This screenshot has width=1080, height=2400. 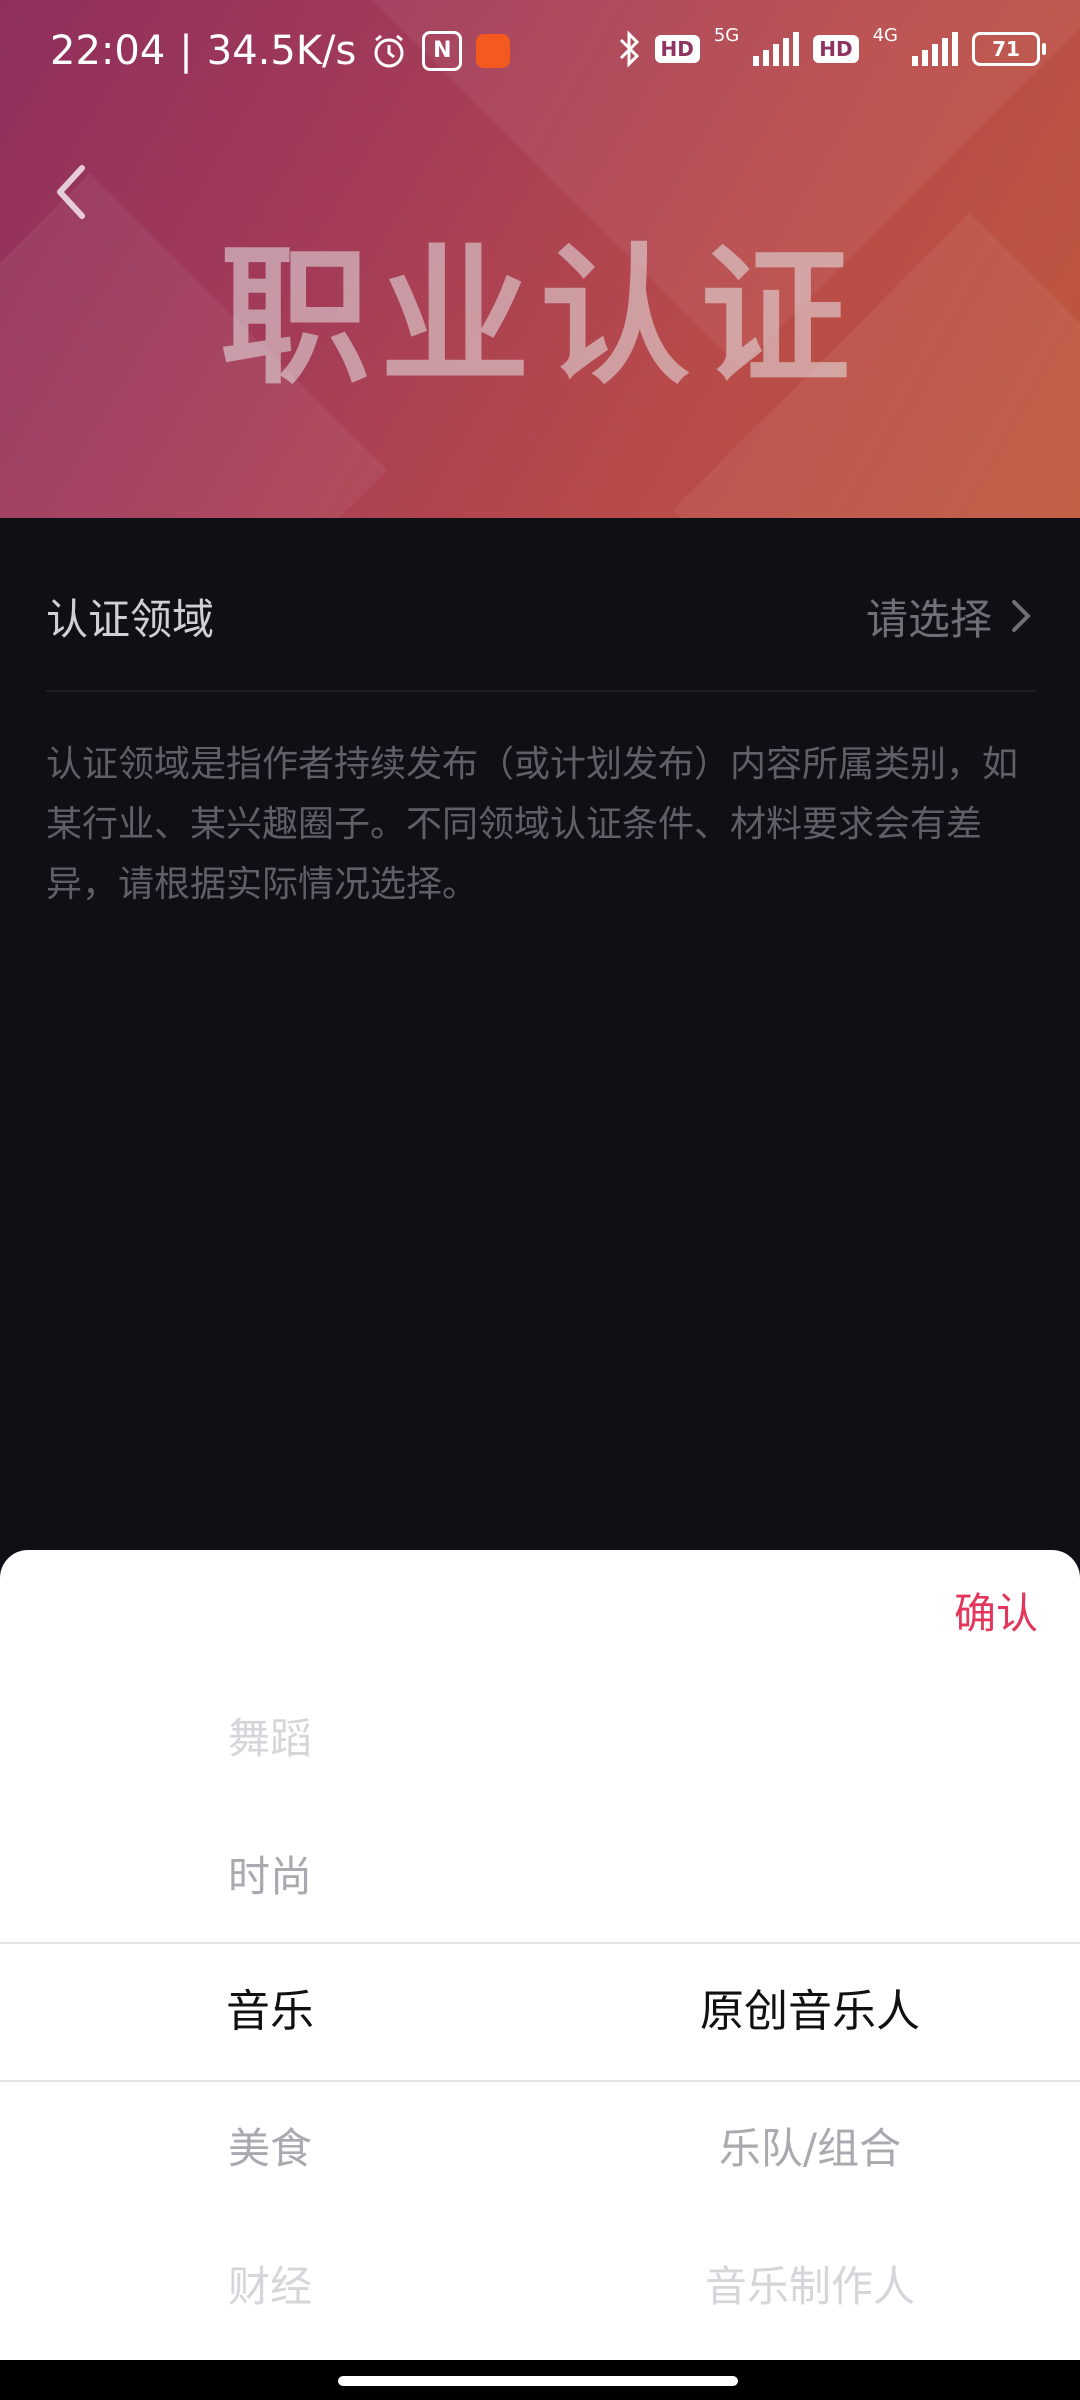 I want to click on picker-option: 美食, so click(x=270, y=2149).